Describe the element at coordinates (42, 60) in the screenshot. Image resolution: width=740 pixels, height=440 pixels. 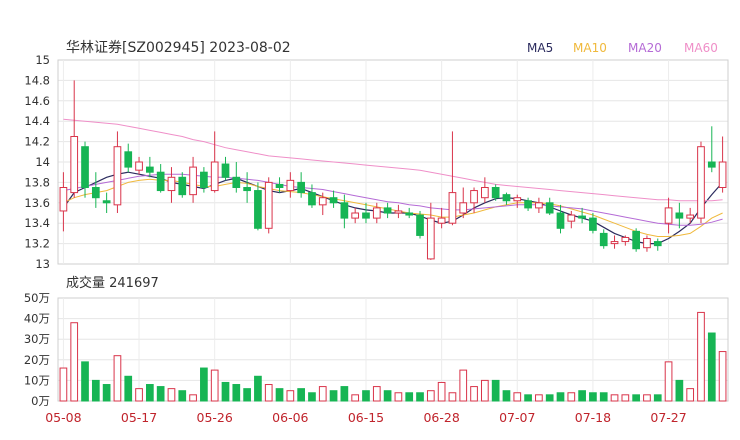
I see `price-y-tick: 15` at that location.